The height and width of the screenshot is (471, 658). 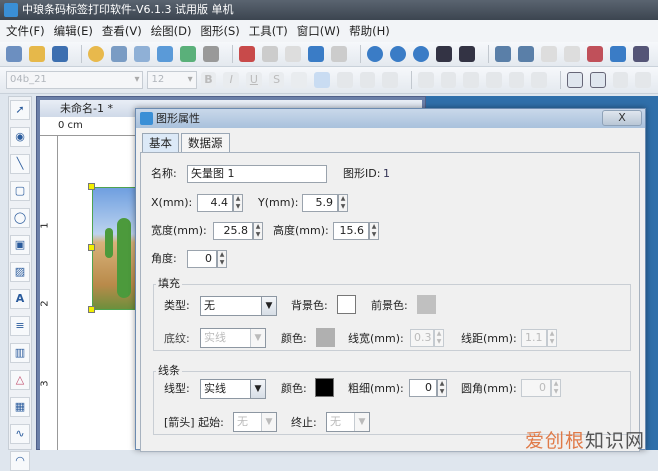 What do you see at coordinates (37, 54) in the screenshot?
I see `open-icon` at bounding box center [37, 54].